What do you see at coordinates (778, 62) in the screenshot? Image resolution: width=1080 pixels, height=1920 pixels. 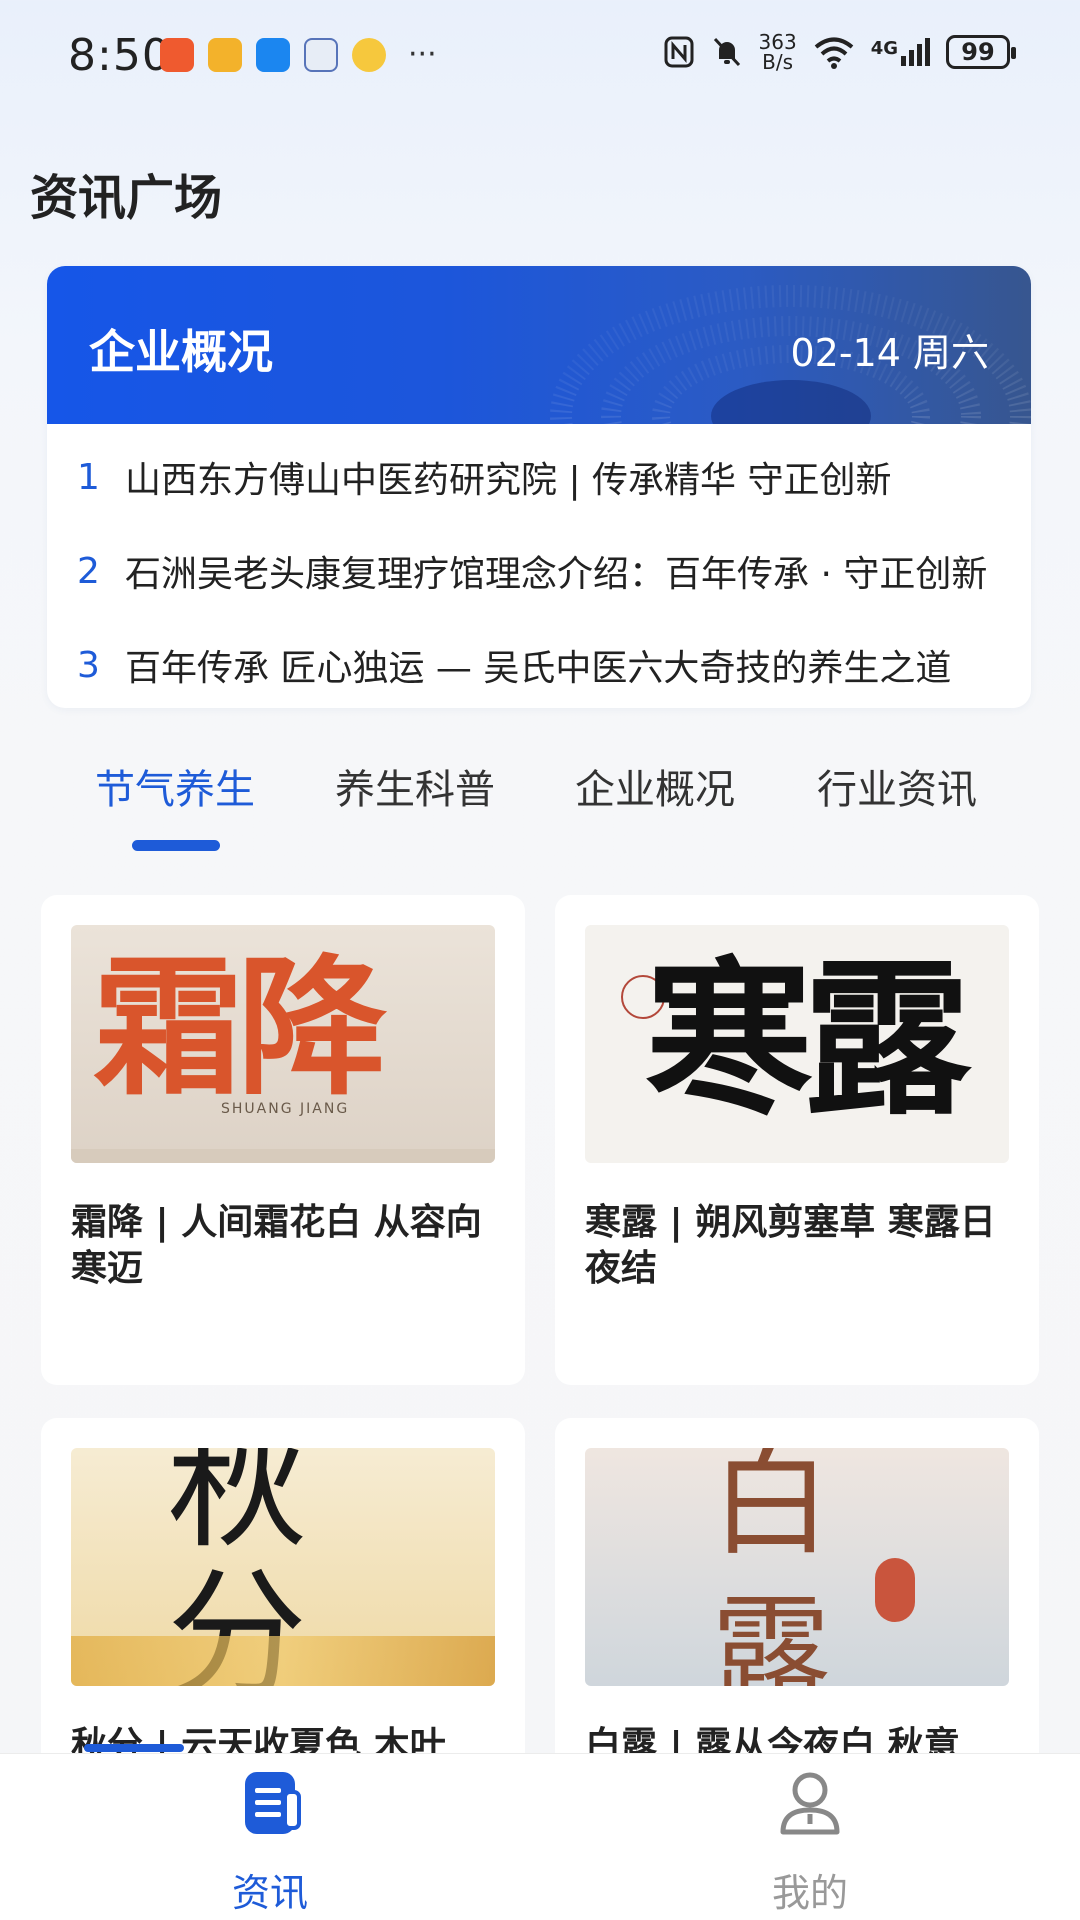 I see `speed-unit: B/s` at bounding box center [778, 62].